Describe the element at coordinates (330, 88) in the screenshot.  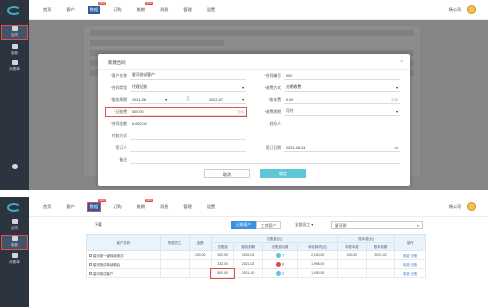
I see `charge-method-field: *收费方式 分期收费 ▾` at that location.